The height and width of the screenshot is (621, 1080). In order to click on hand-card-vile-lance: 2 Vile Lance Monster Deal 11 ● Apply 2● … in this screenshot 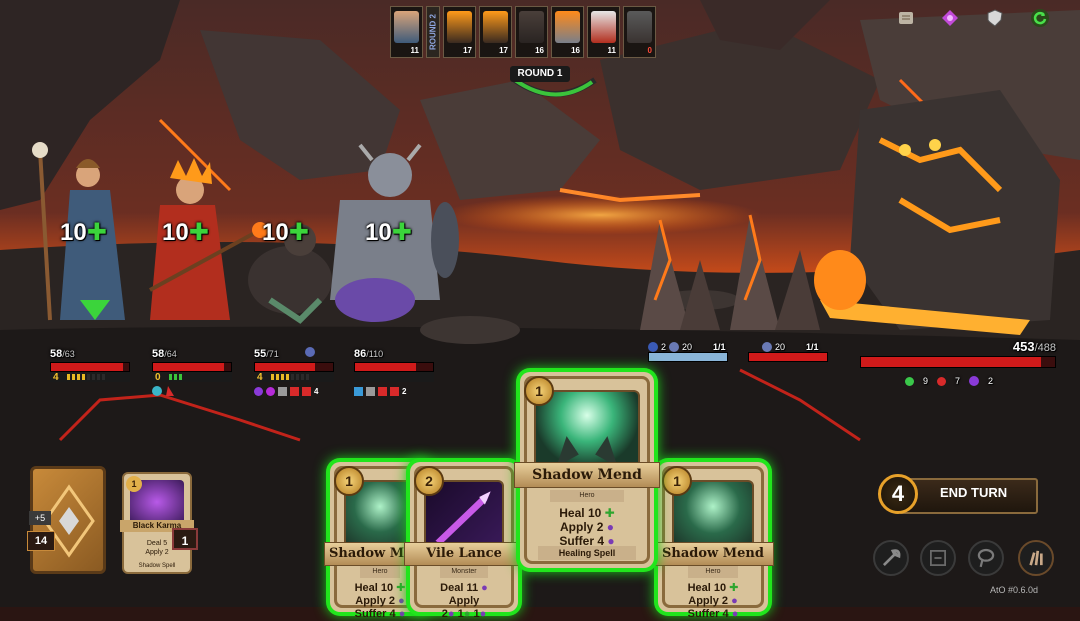, I will do `click(464, 541)`.